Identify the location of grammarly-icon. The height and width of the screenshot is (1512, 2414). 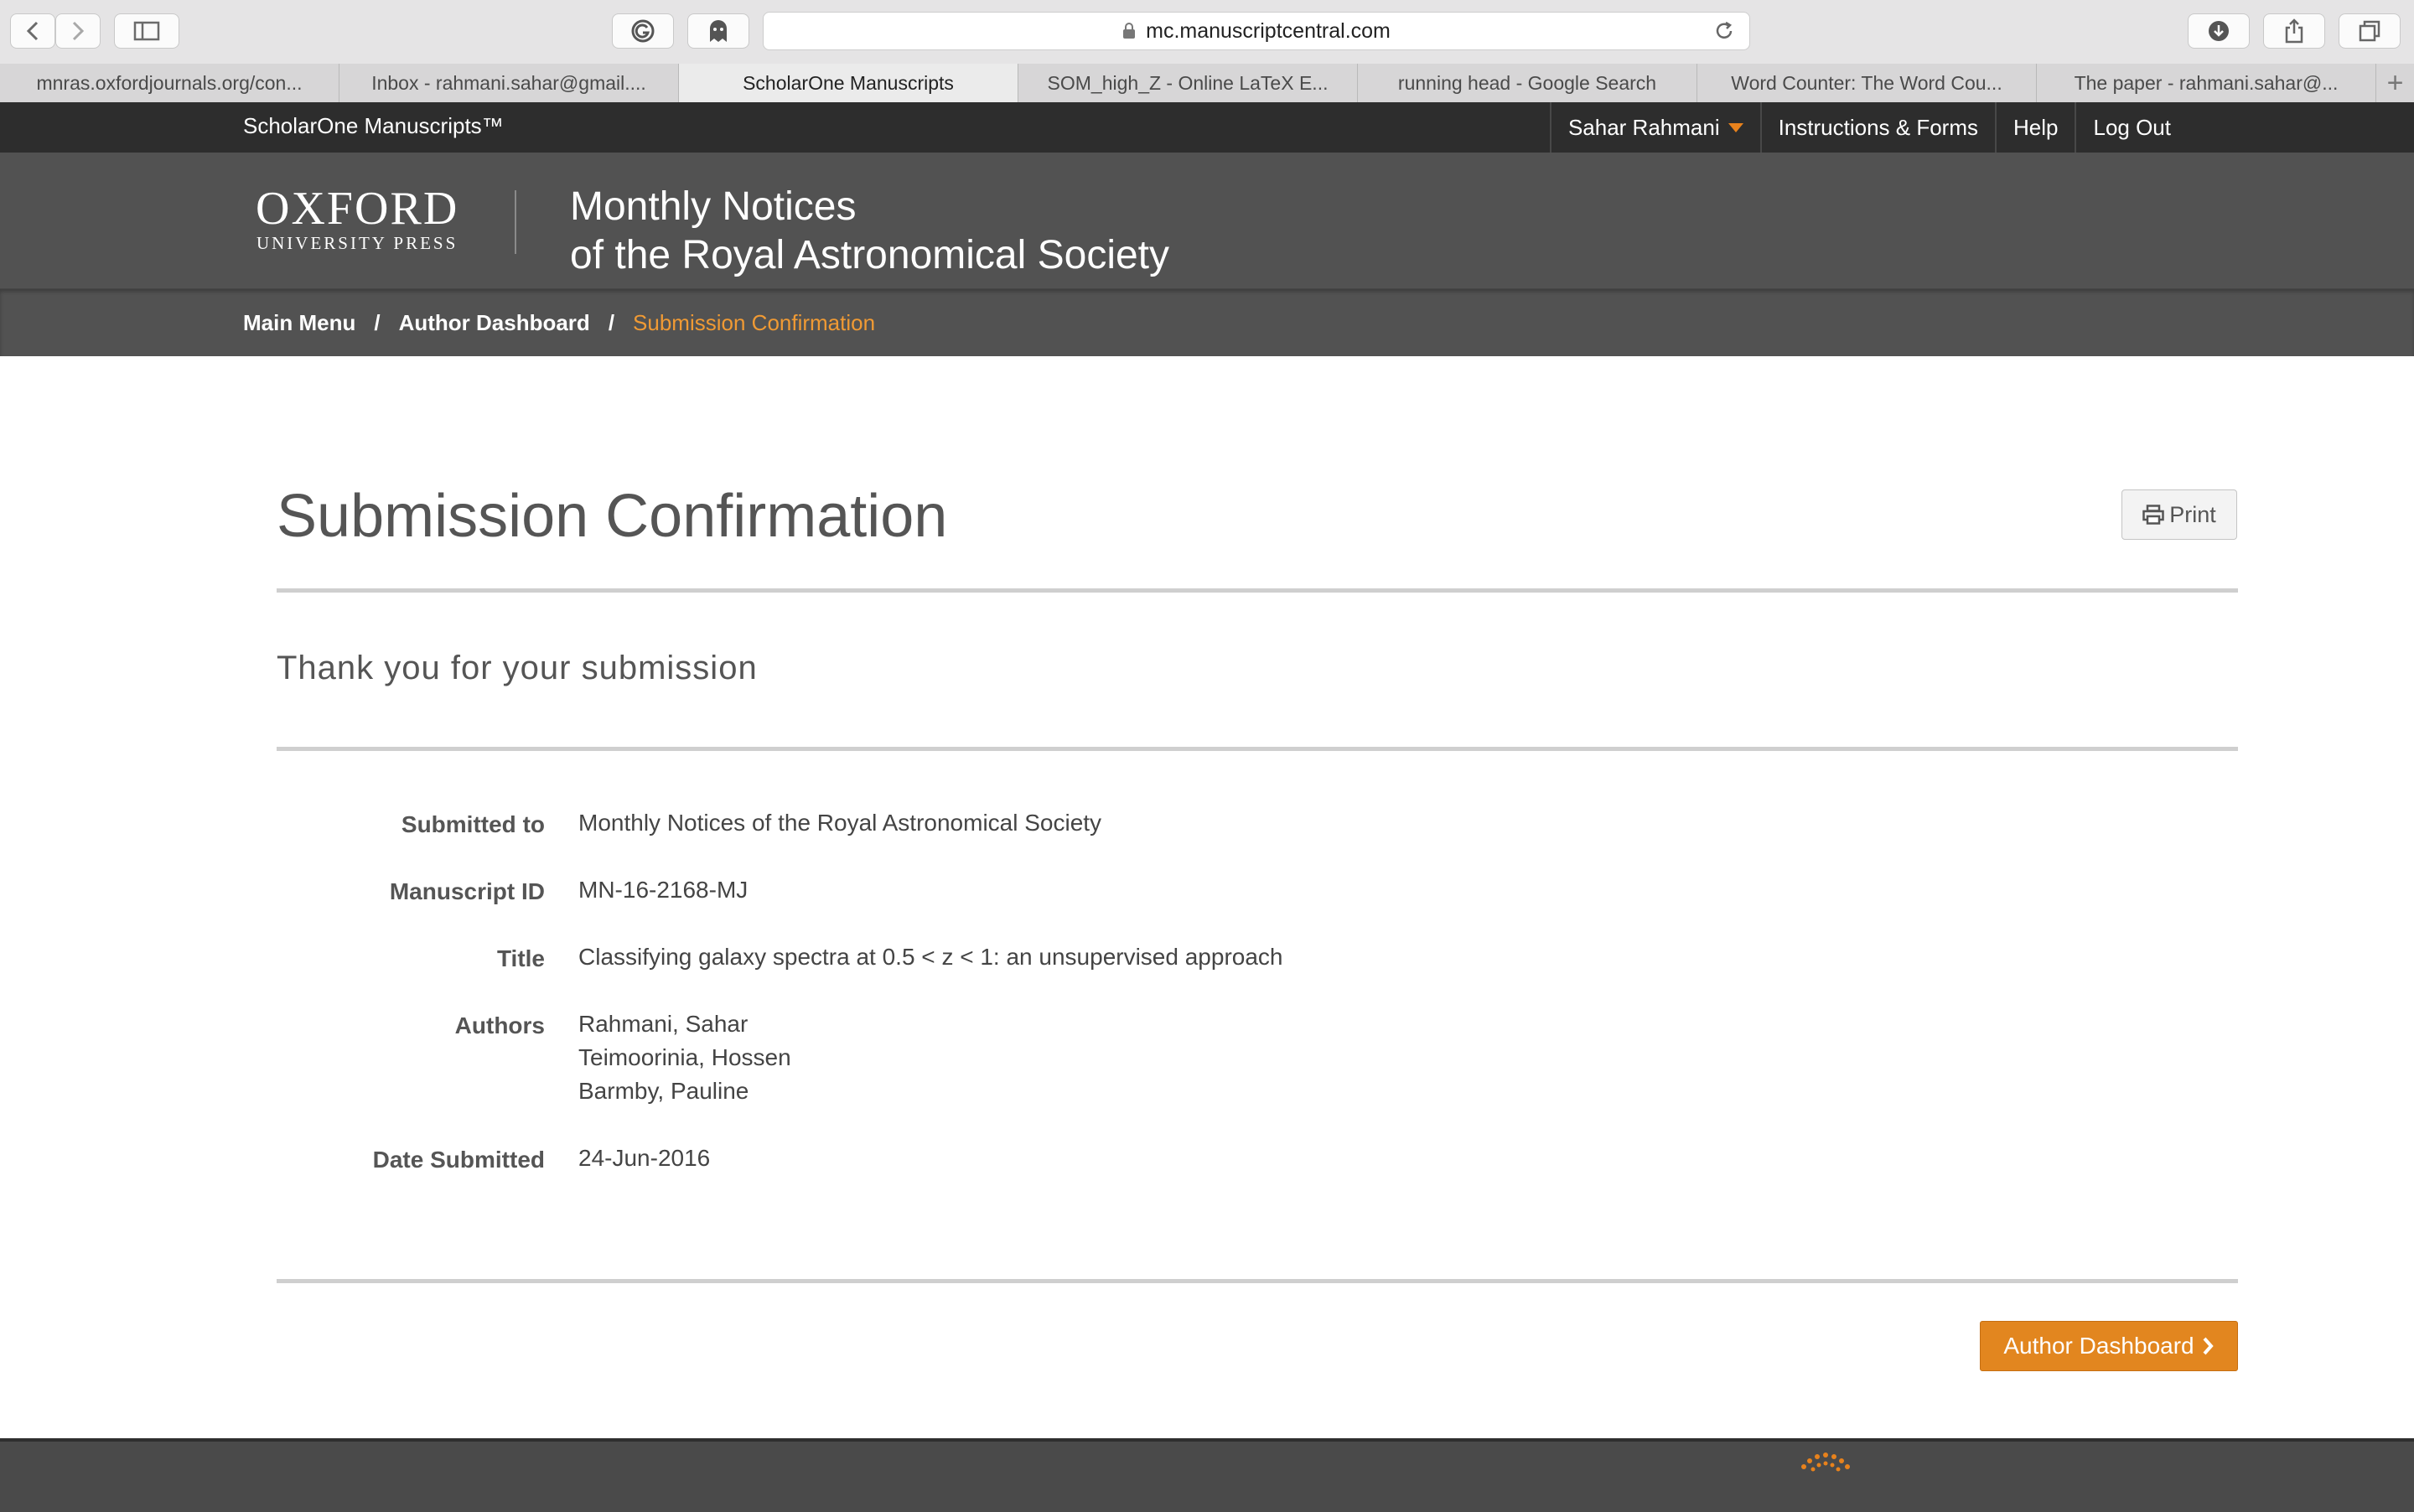
(643, 31).